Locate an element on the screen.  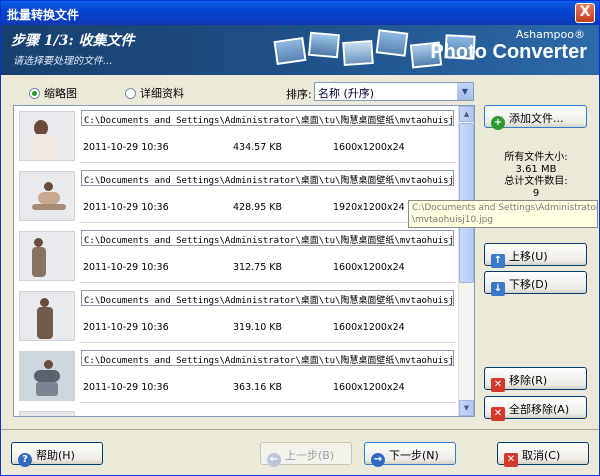
file-count-label: 总计文件数目: is located at coordinates (536, 181).